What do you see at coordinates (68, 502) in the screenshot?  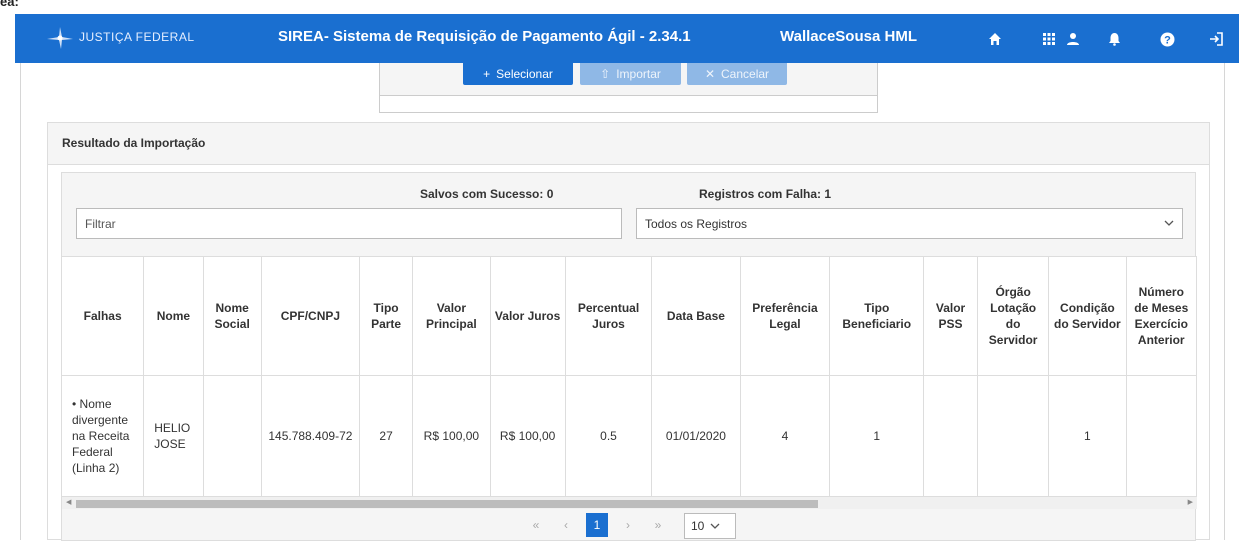 I see `scroll-left-icon: ◀` at bounding box center [68, 502].